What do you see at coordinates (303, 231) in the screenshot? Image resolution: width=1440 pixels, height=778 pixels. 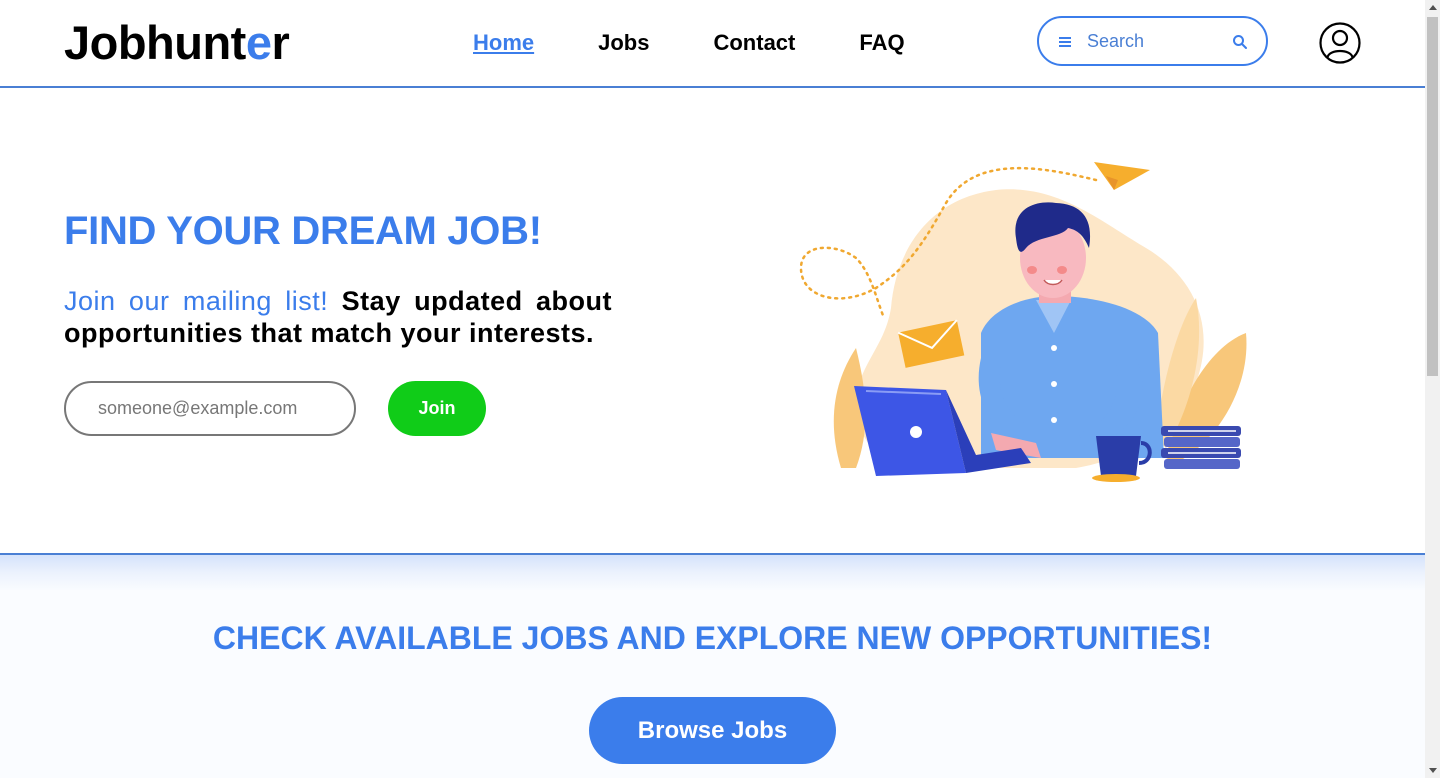 I see `hero-title: FIND YOUR DREAM JOB!` at bounding box center [303, 231].